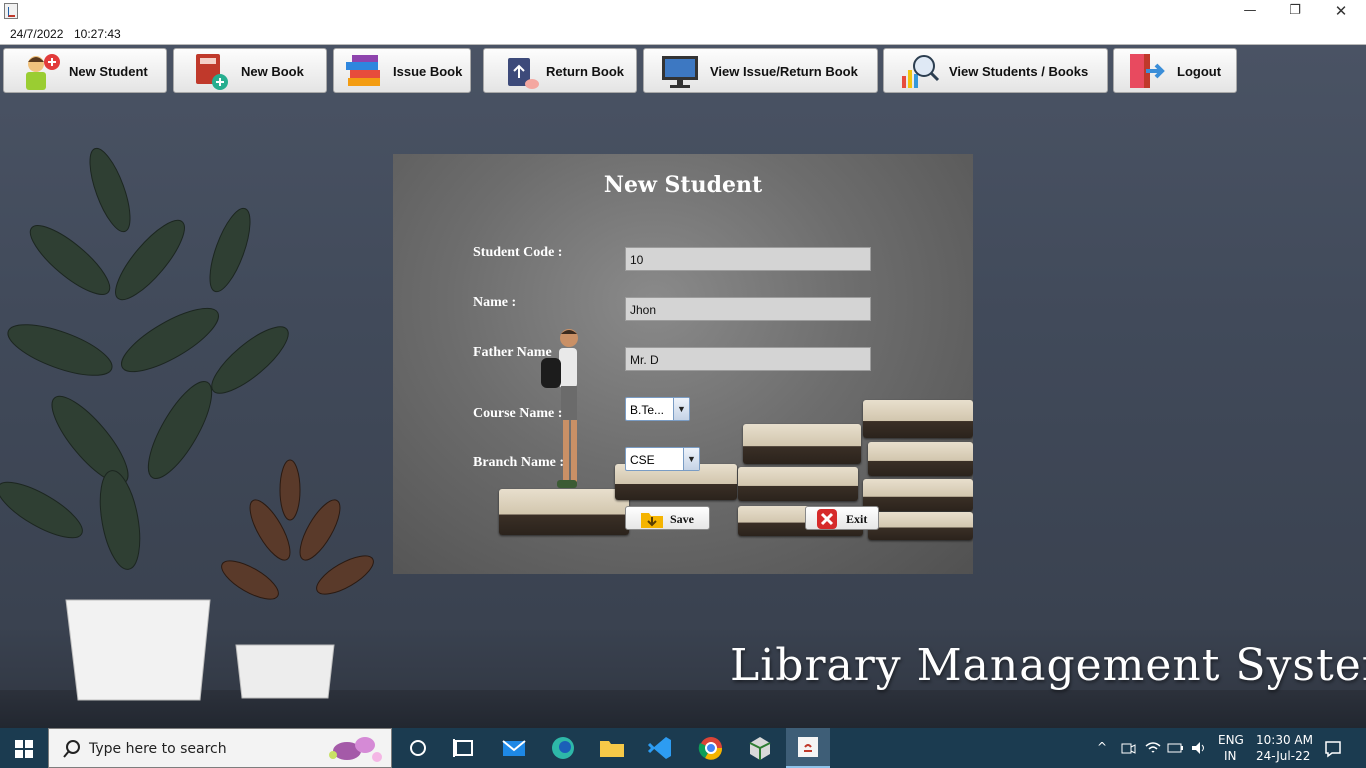 The image size is (1366, 768). I want to click on task-view-icon, so click(464, 748).